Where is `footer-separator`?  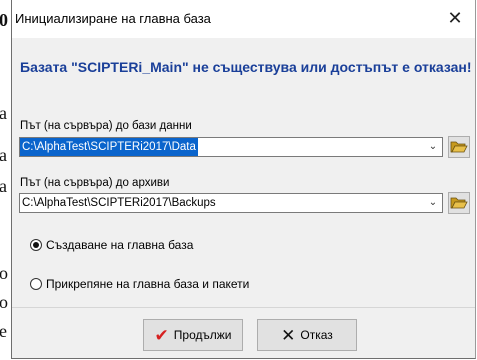
footer-separator is located at coordinates (243, 307).